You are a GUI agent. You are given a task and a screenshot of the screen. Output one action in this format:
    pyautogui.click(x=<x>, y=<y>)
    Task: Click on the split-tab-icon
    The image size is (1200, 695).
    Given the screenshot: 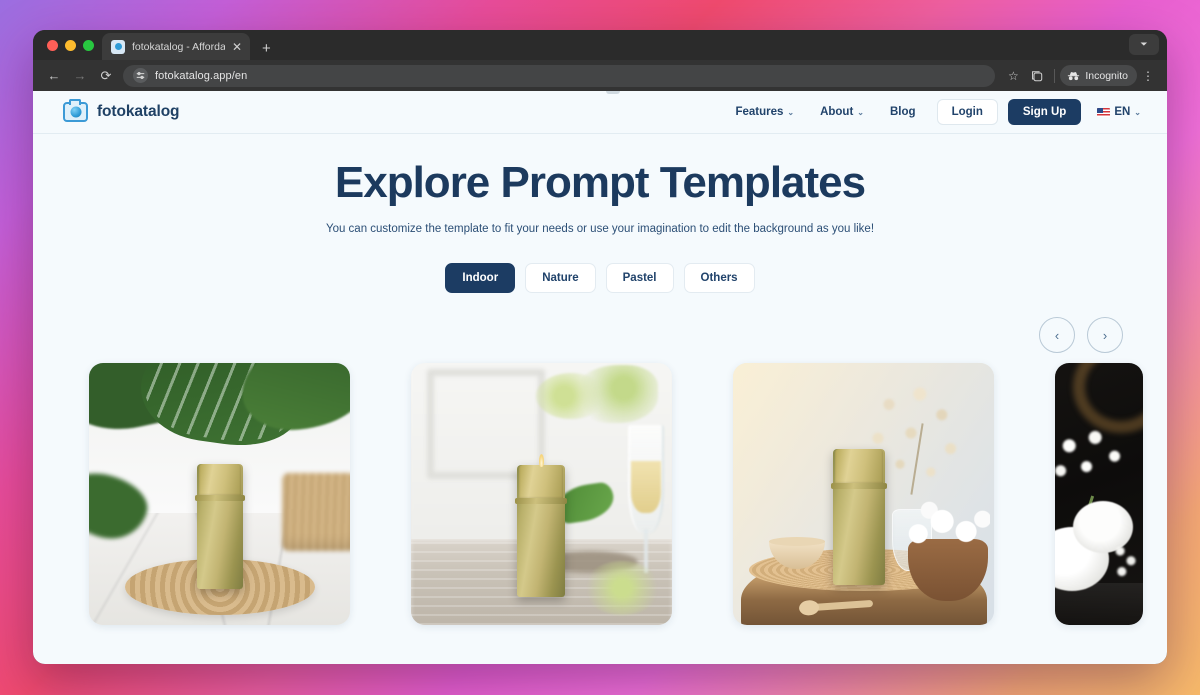 What is the action you would take?
    pyautogui.click(x=1037, y=76)
    